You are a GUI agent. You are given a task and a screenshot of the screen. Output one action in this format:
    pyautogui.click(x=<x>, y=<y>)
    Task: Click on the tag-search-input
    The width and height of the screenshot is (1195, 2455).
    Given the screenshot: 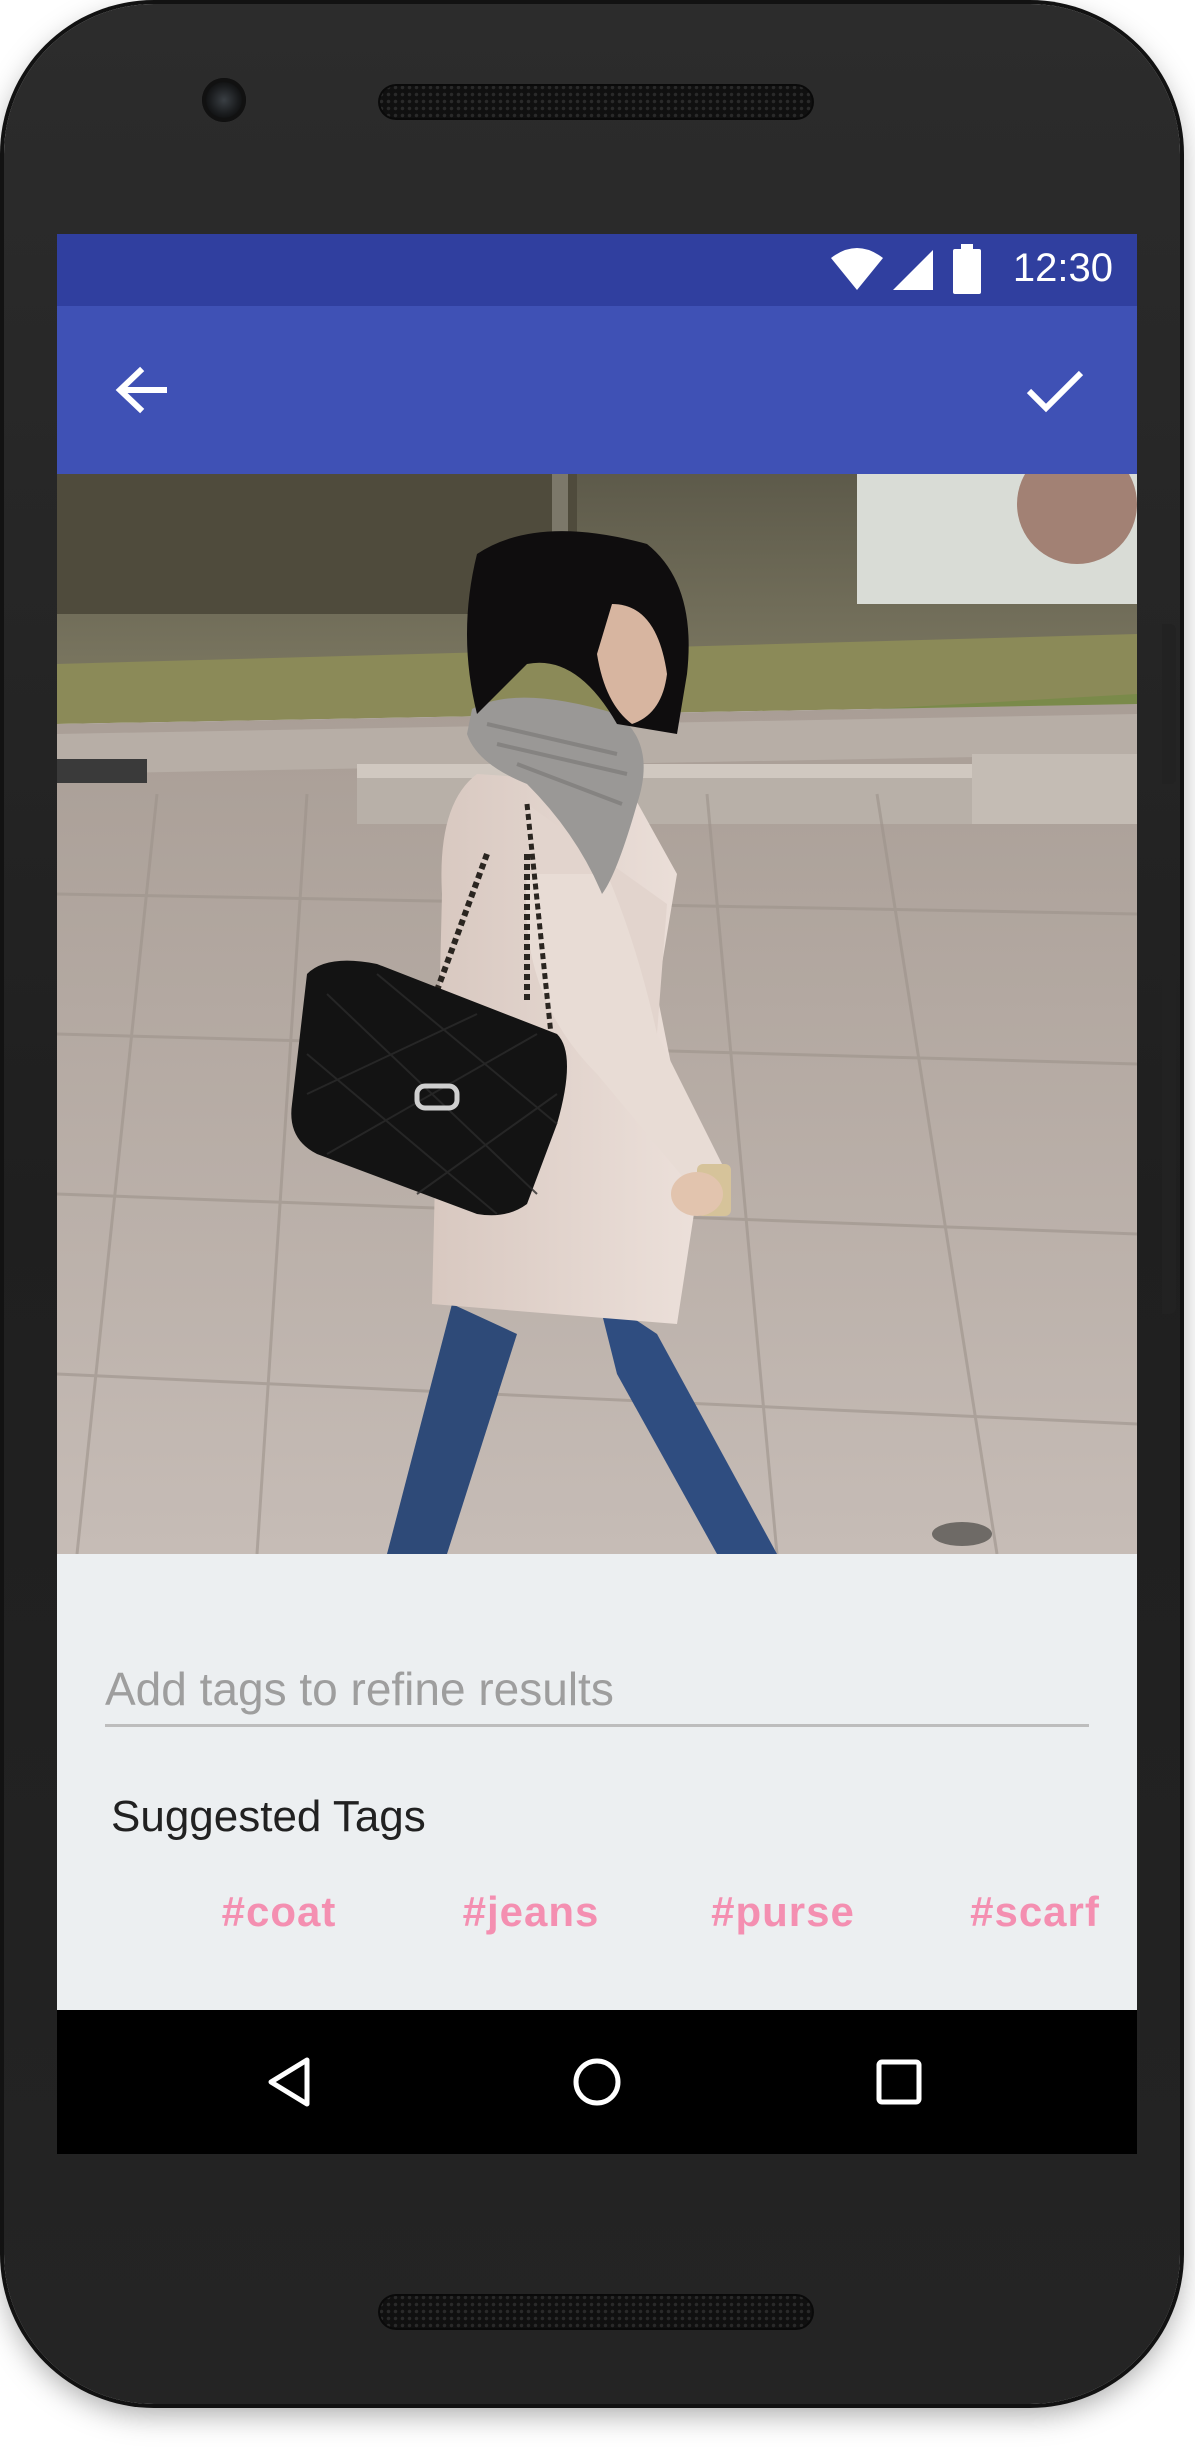 What is the action you would take?
    pyautogui.click(x=597, y=1690)
    